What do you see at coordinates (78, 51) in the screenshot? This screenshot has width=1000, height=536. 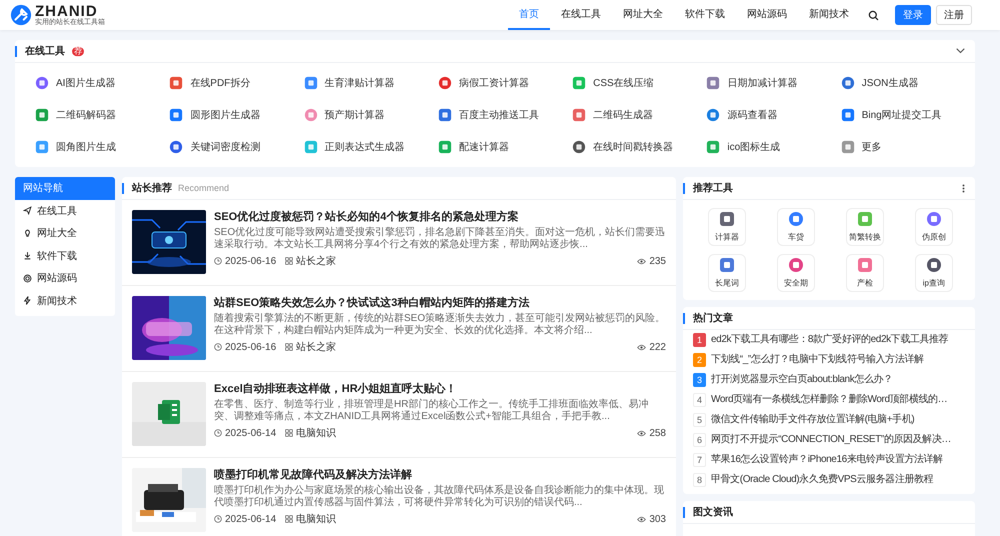 I see `recommend-badge: 荐` at bounding box center [78, 51].